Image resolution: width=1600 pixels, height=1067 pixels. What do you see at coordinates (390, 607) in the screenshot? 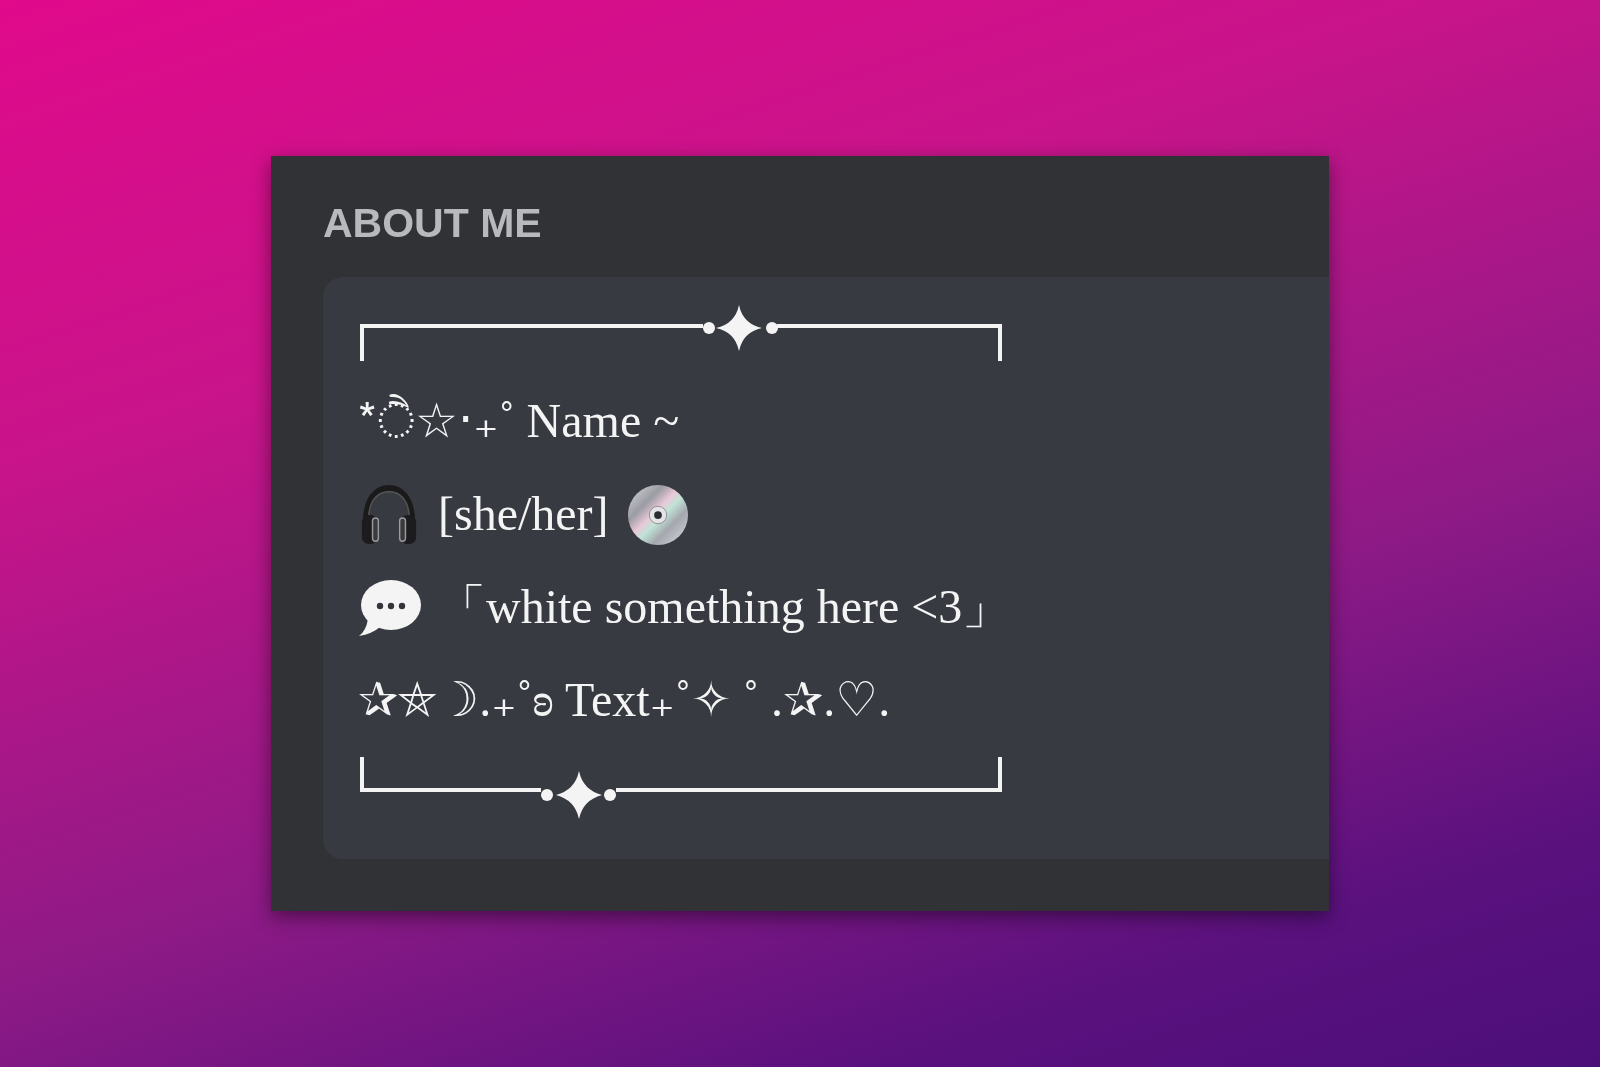
I see `speech-bubble-icon` at bounding box center [390, 607].